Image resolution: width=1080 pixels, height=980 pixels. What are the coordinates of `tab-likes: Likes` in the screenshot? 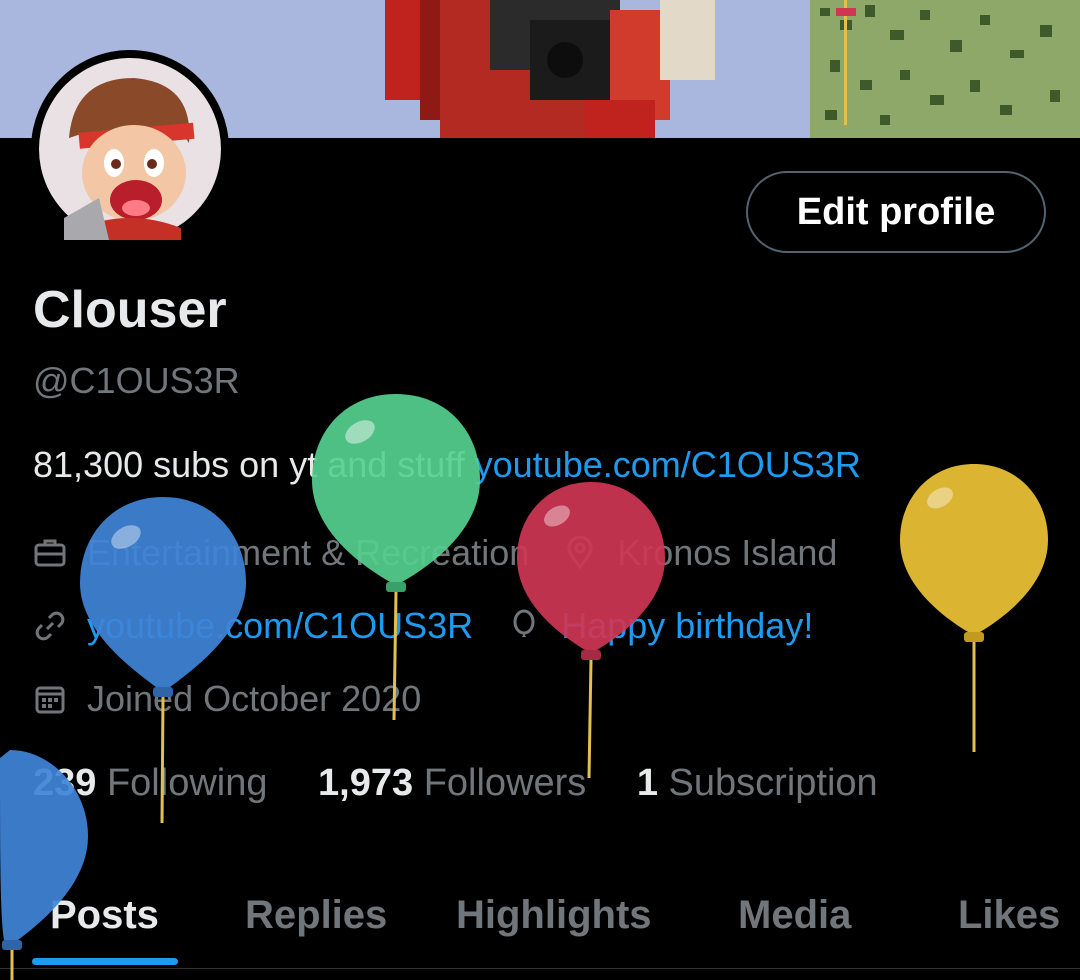 It's located at (1009, 915).